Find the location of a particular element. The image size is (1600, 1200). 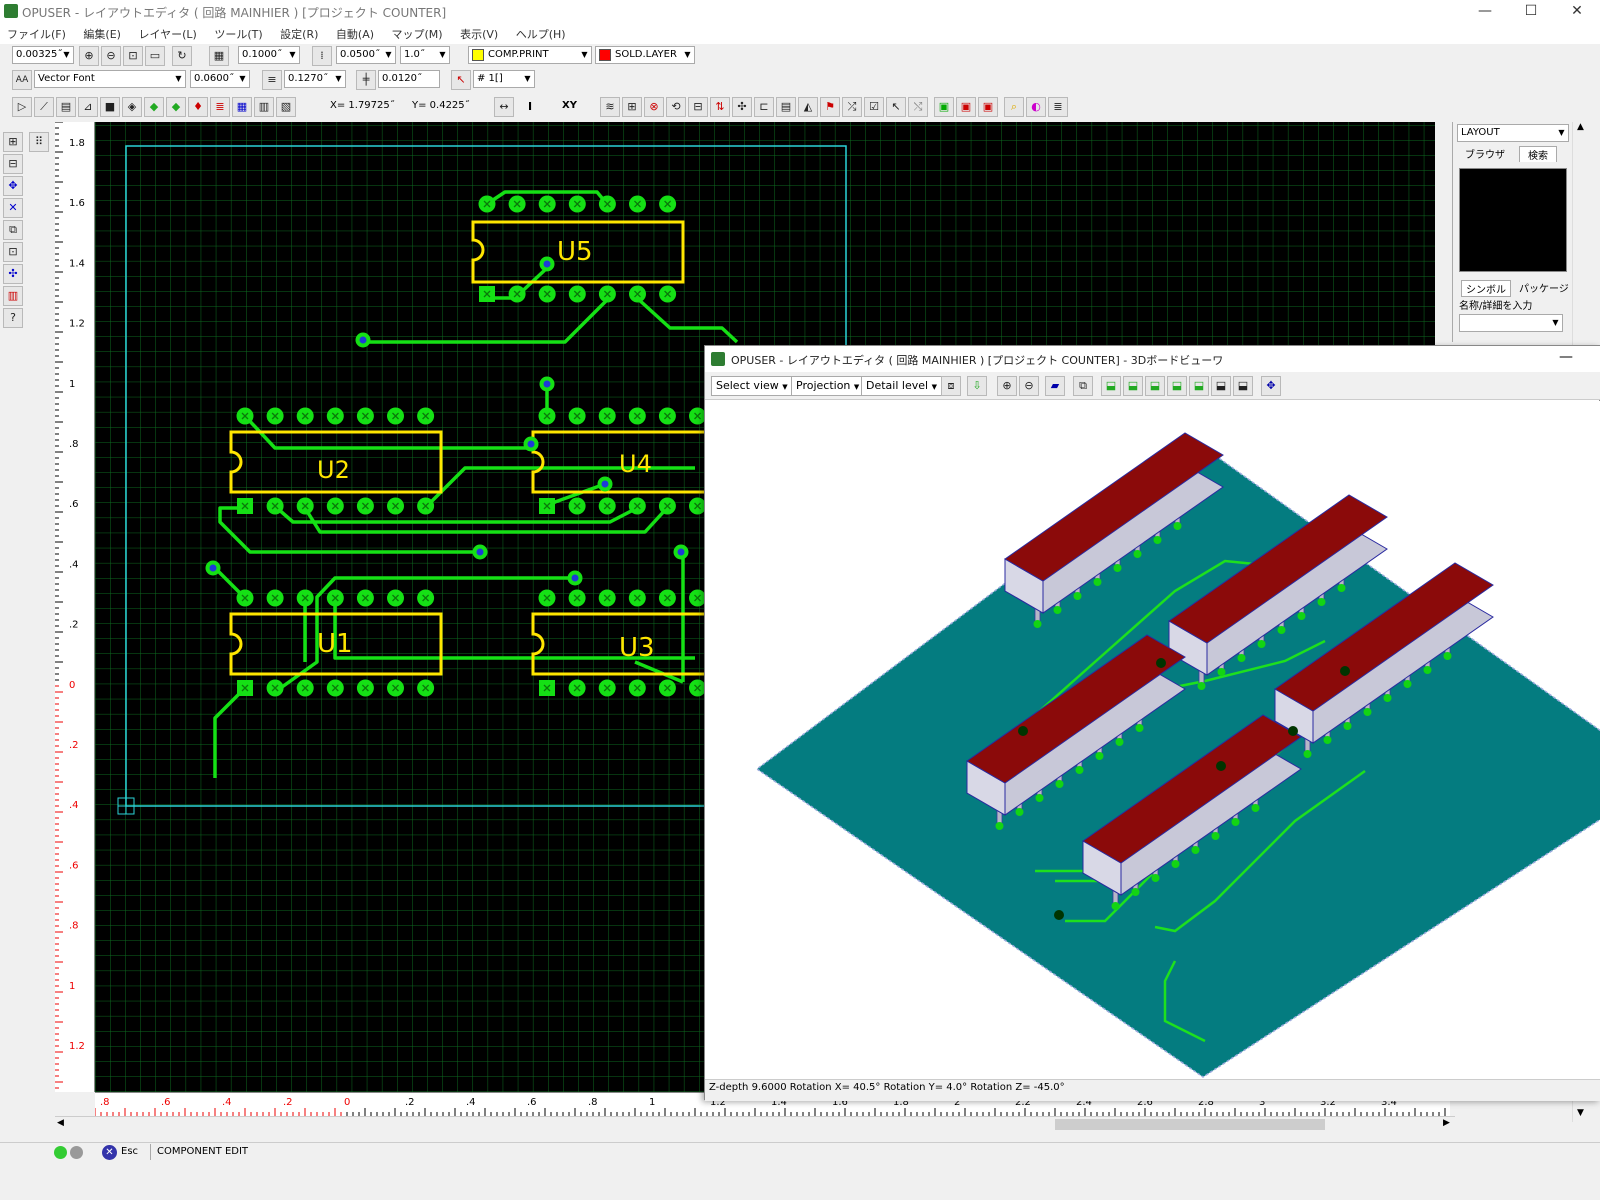

component-icon: ◆ is located at coordinates (154, 107).